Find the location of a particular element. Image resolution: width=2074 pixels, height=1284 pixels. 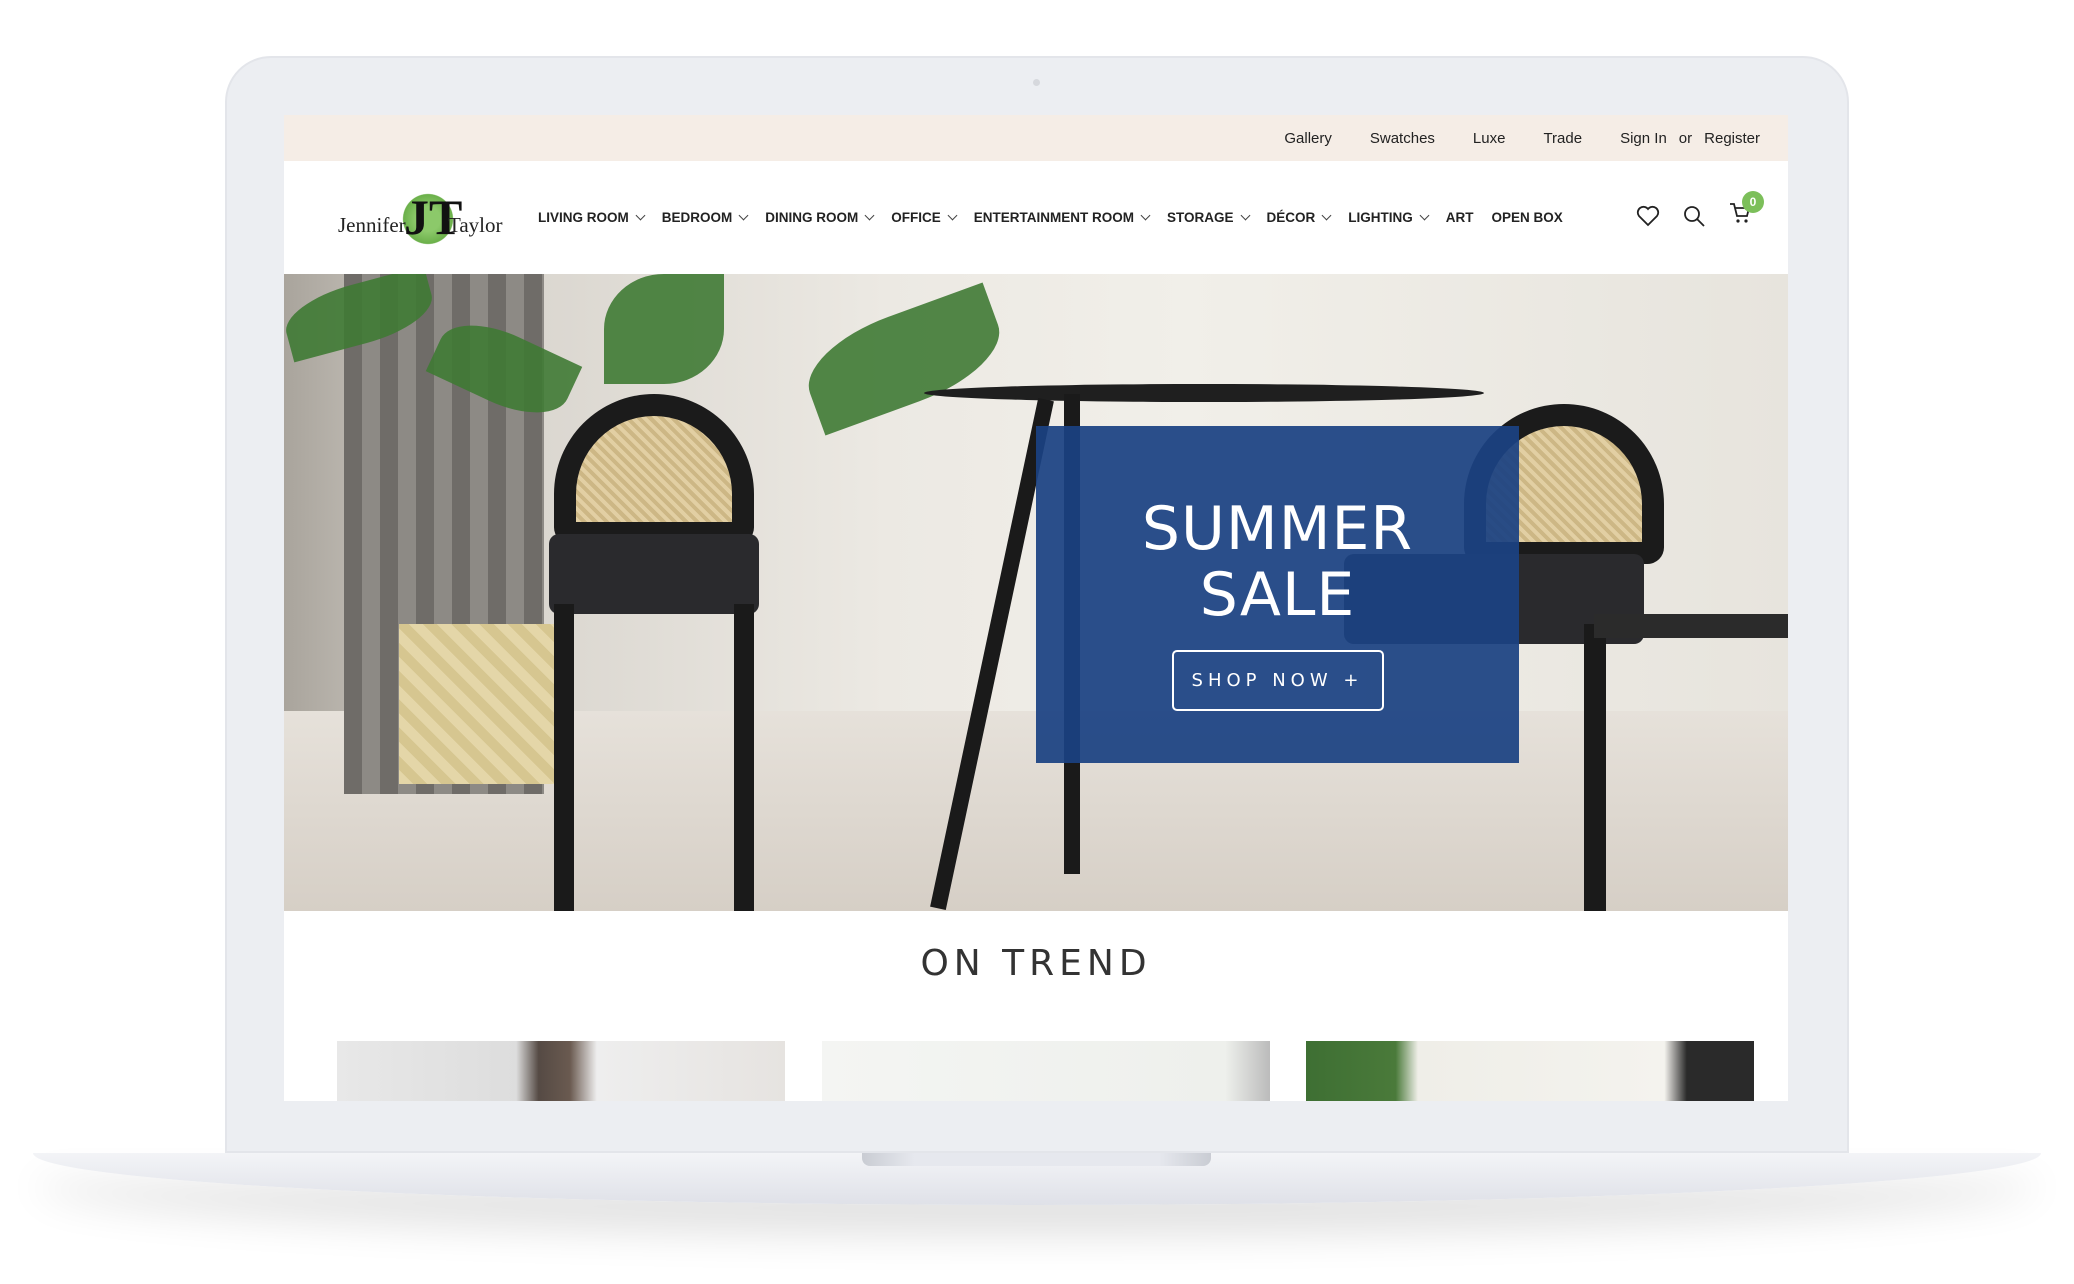

nav-item-living-room: LIVING ROOM is located at coordinates (592, 217).